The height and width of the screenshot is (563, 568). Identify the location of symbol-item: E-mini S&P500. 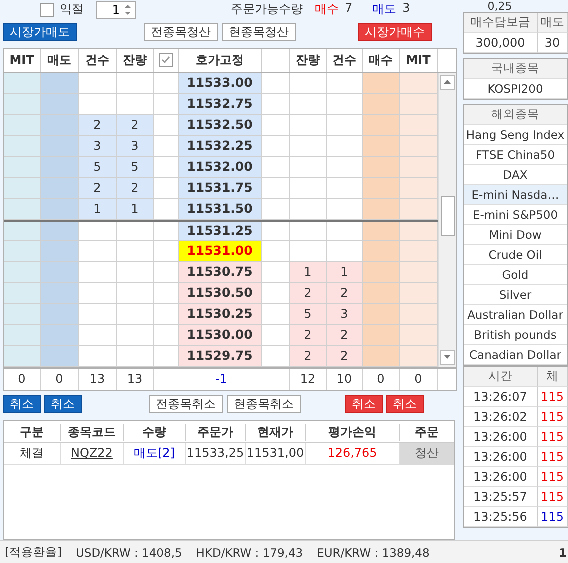
(515, 215).